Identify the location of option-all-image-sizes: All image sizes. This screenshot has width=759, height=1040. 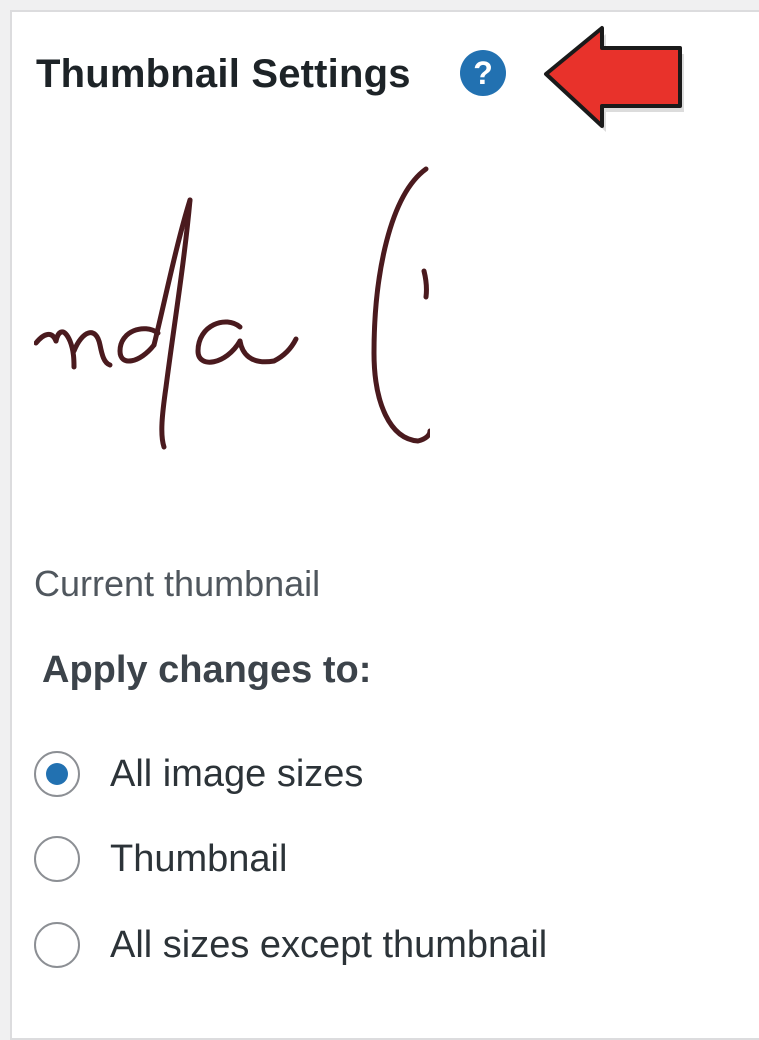
(198, 774).